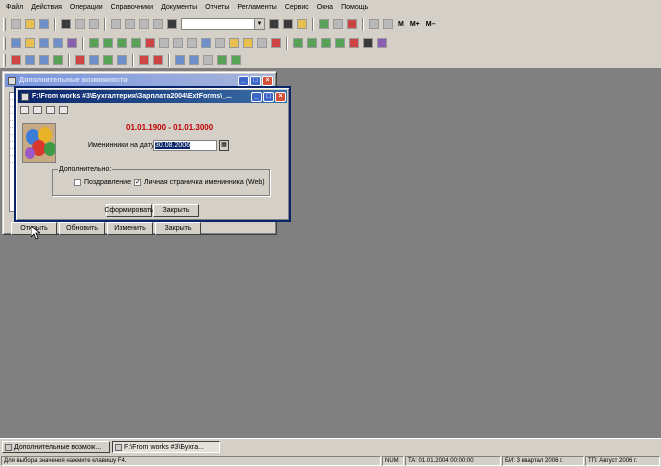 The height and width of the screenshot is (467, 661). What do you see at coordinates (288, 24) in the screenshot?
I see `find-previous-icon` at bounding box center [288, 24].